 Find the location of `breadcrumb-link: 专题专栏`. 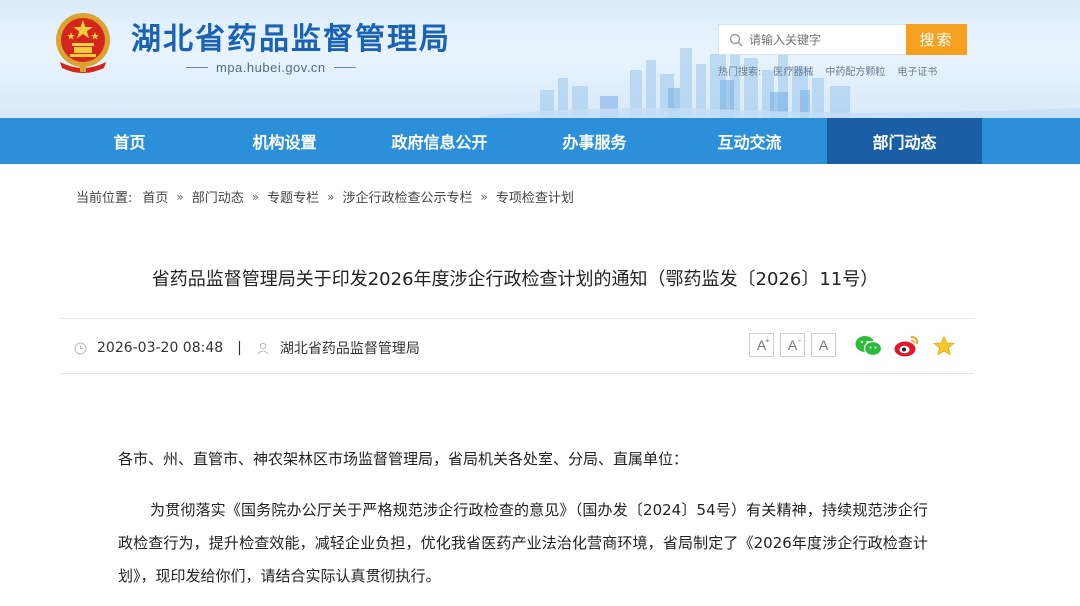

breadcrumb-link: 专题专栏 is located at coordinates (293, 196).